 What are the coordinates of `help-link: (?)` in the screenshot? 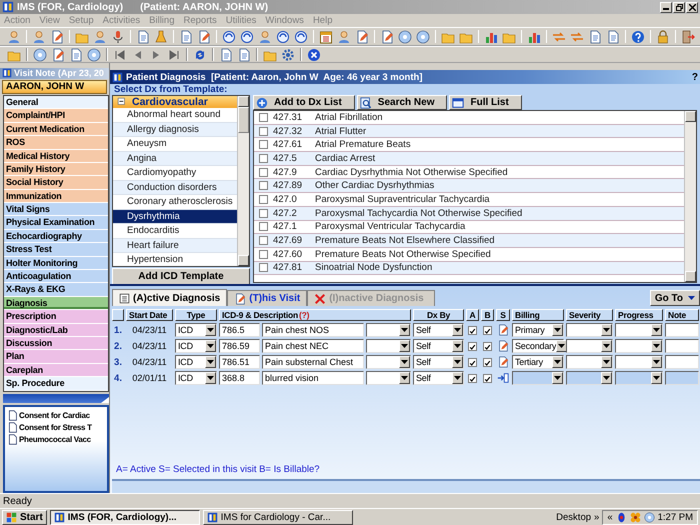 It's located at (304, 315).